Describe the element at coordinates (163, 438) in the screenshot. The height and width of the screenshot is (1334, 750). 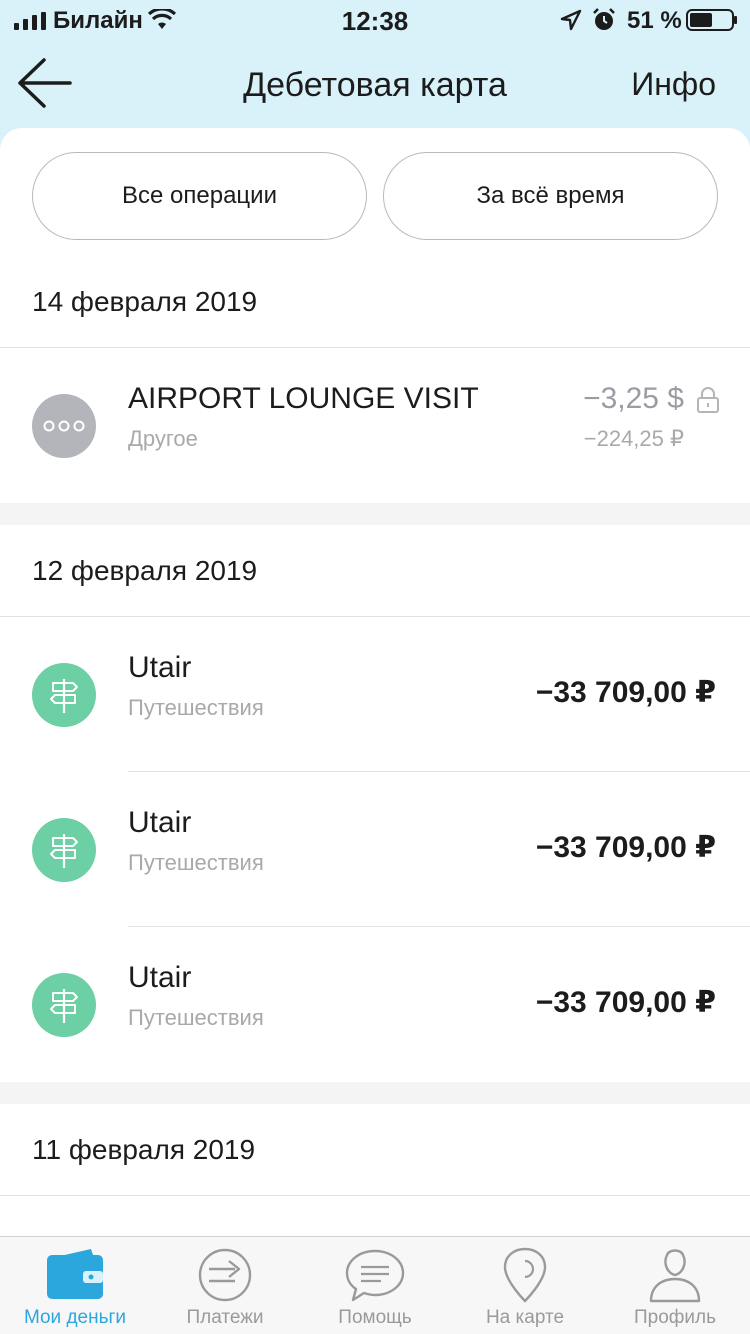
I see `transaction-category: Другое` at that location.